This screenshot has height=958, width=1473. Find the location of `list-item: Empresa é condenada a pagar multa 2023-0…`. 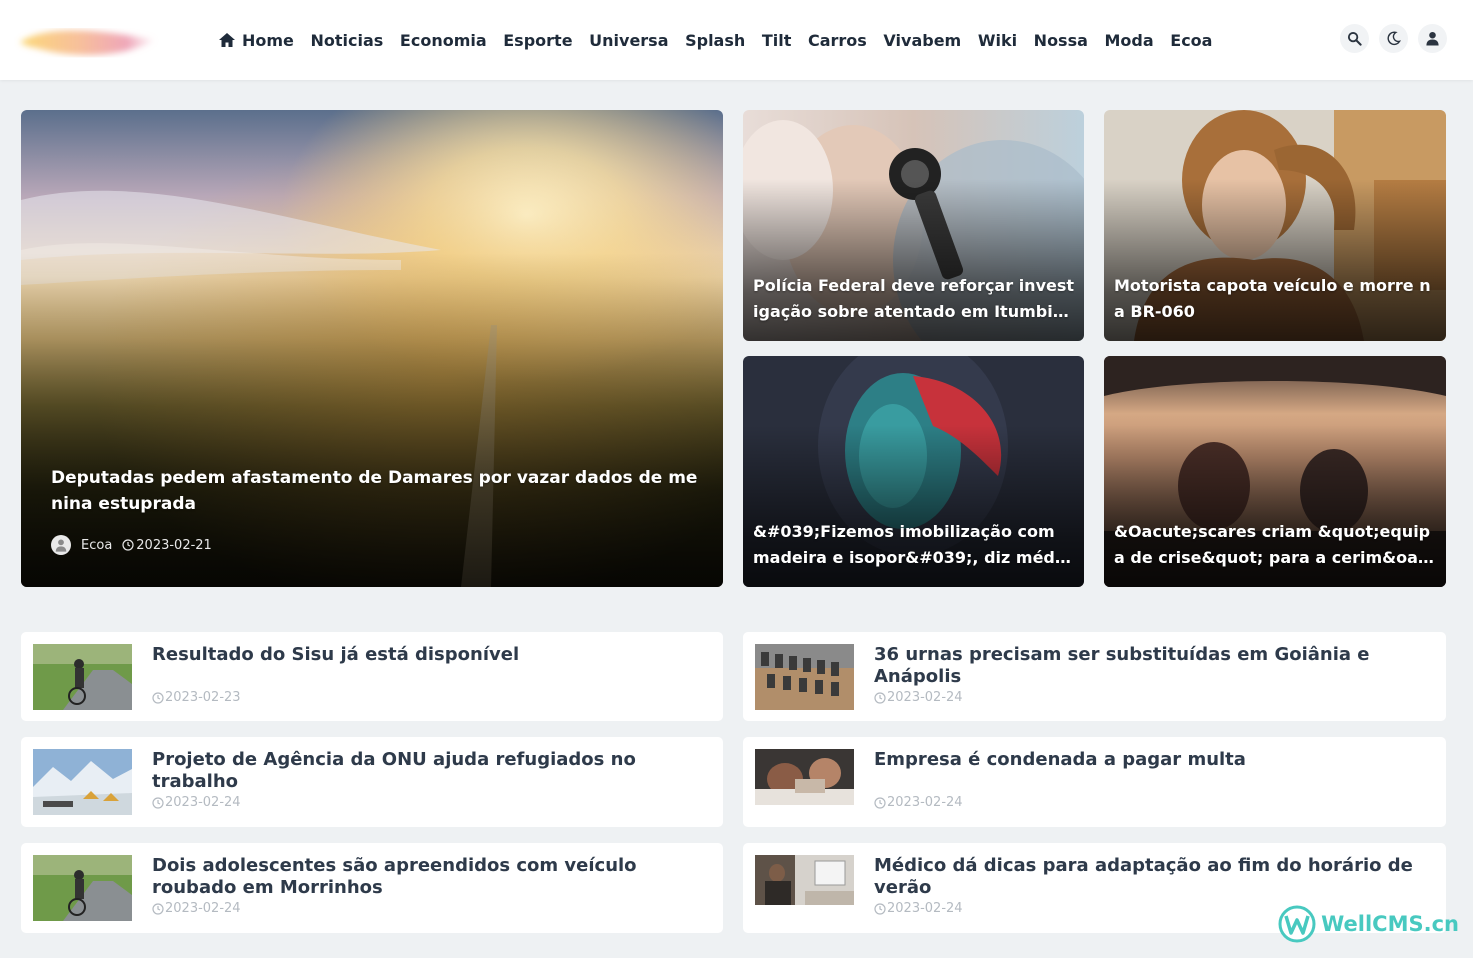

list-item: Empresa é condenada a pagar multa 2023-0… is located at coordinates (1094, 782).